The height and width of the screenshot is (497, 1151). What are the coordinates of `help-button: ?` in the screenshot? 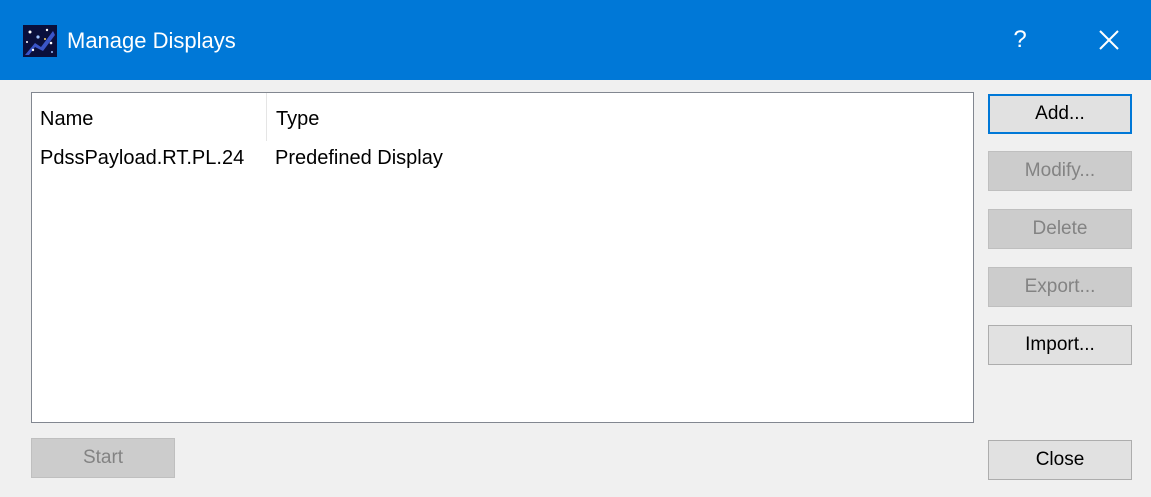 It's located at (1020, 40).